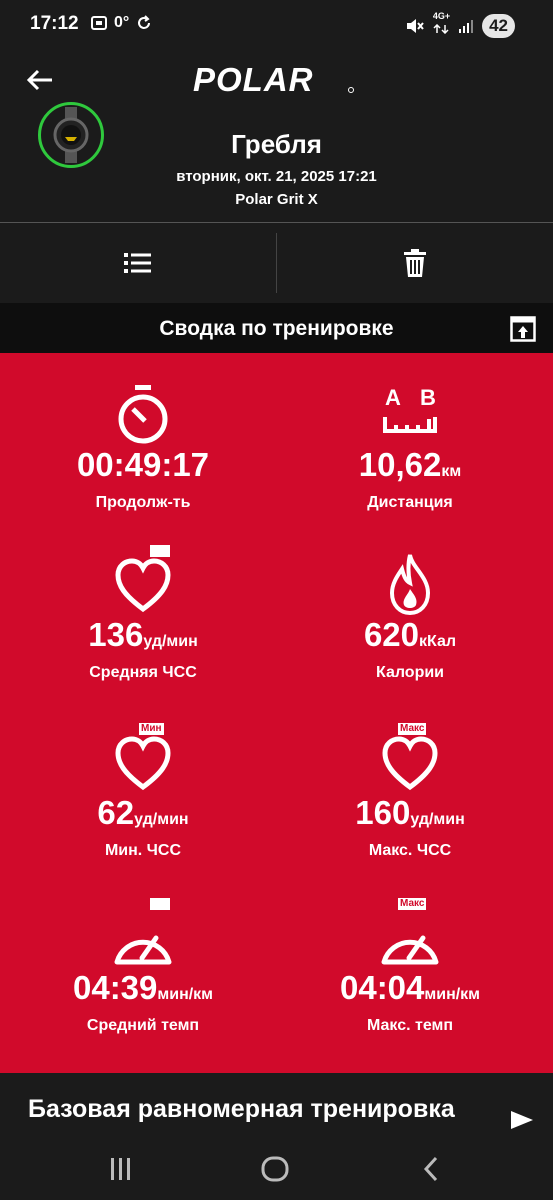 This screenshot has height=1200, width=553. Describe the element at coordinates (143, 791) in the screenshot. I see `stat-min-hr: Мин 62уд/мин Мин. ЧСС` at that location.